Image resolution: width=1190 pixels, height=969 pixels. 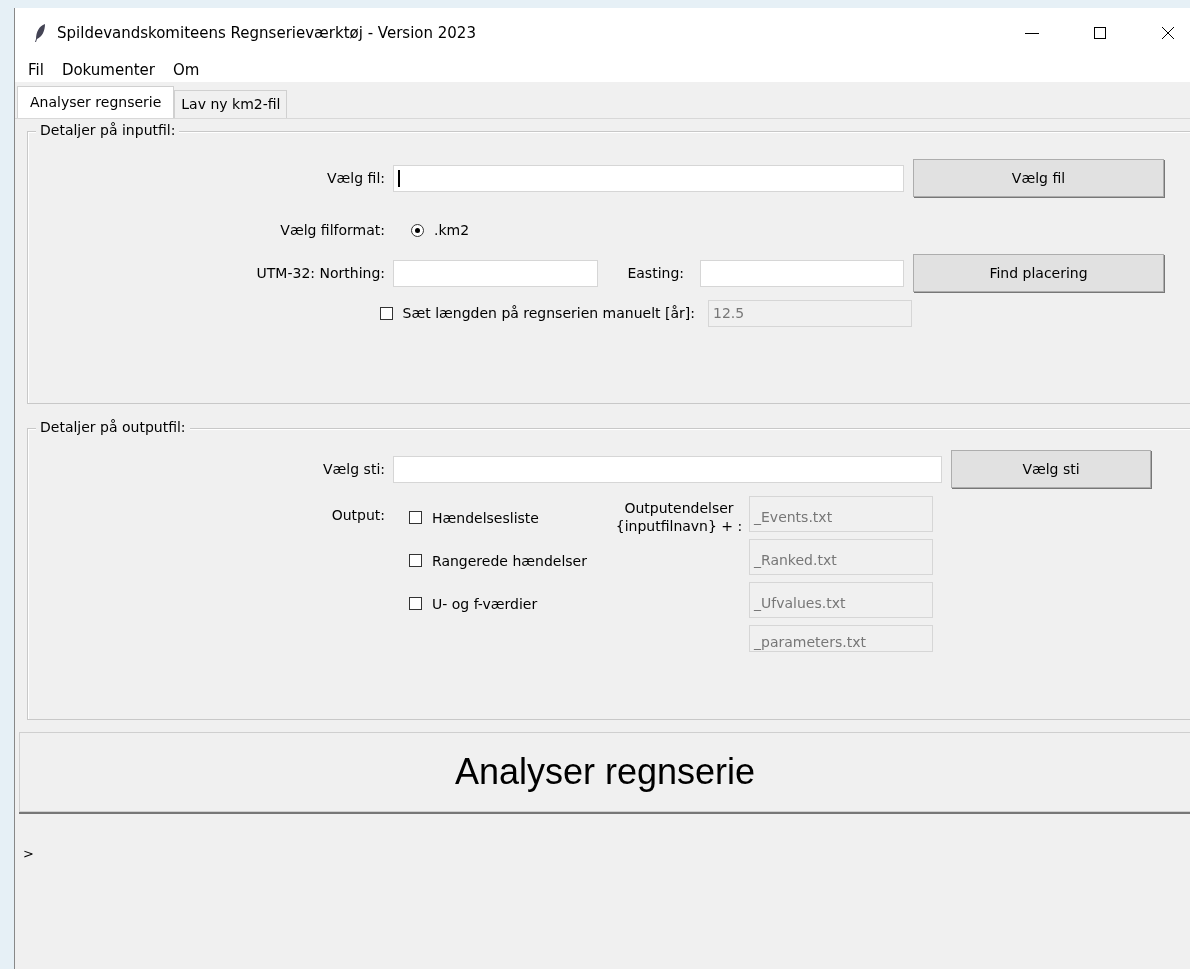 I want to click on field-label: Output:, so click(x=358, y=514).